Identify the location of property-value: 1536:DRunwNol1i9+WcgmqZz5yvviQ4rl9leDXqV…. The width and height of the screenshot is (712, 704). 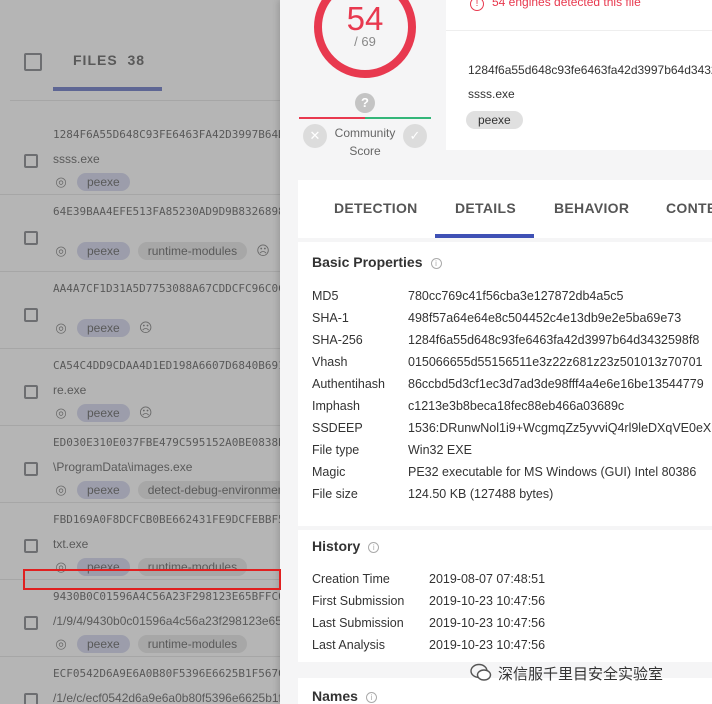
(559, 428).